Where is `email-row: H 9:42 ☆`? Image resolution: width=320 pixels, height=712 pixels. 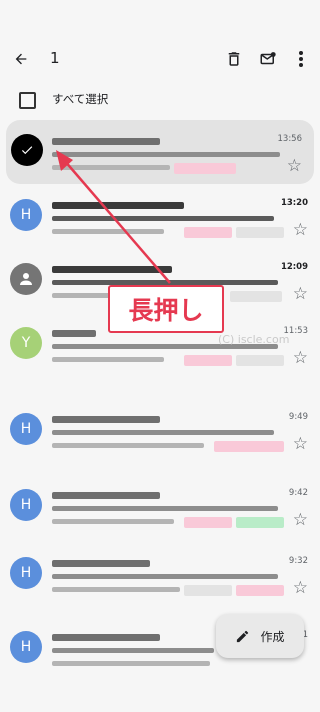
email-row: H 9:42 ☆ is located at coordinates (160, 506).